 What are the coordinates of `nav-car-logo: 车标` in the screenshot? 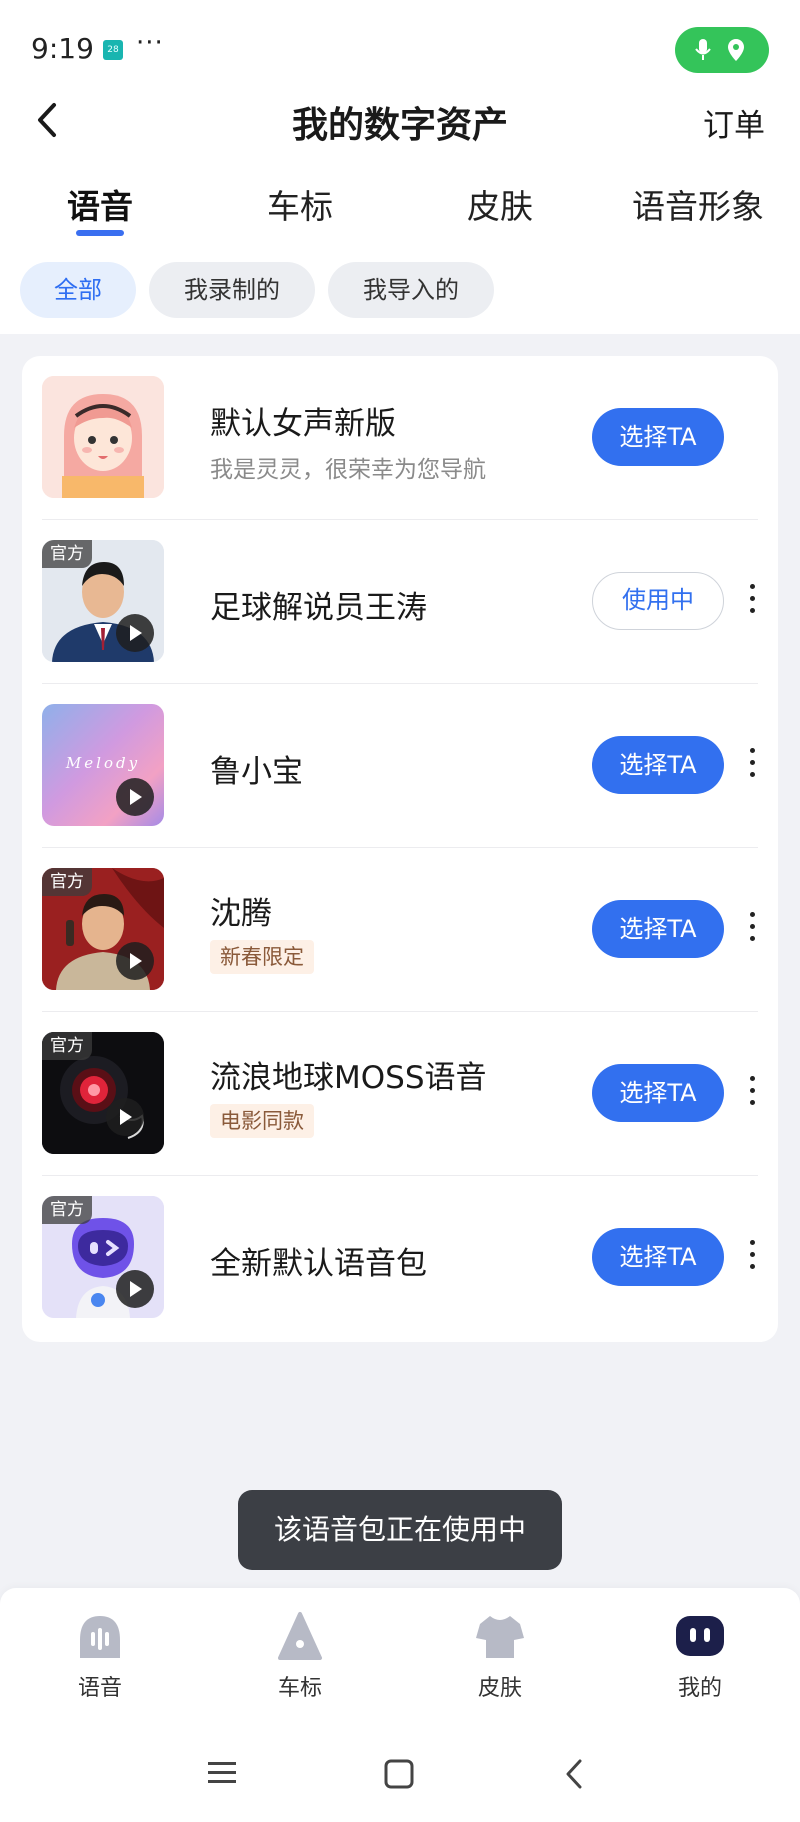 It's located at (300, 1656).